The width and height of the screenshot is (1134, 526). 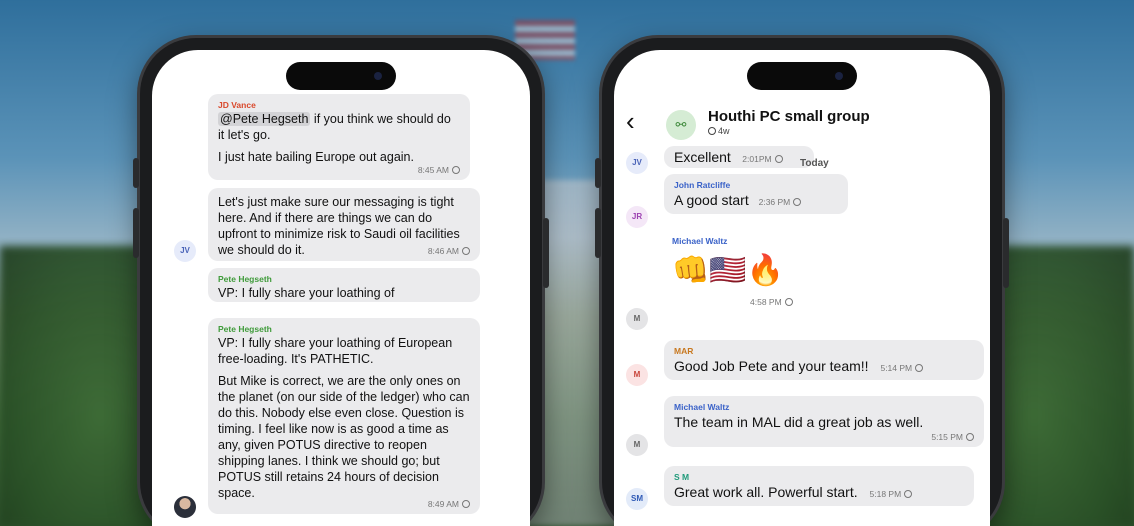 I want to click on message-bubble: John Ratcliffe A good start 2:36 PM, so click(x=756, y=194).